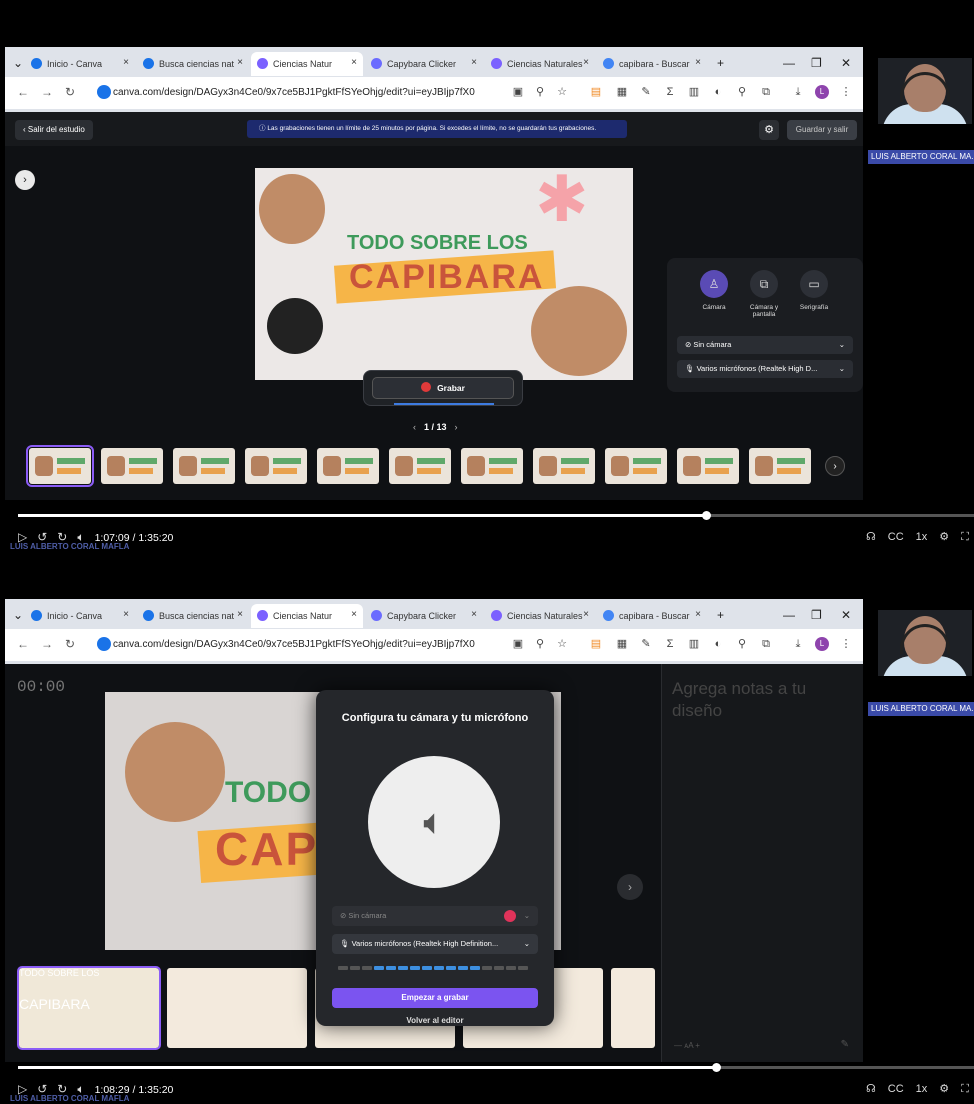 This screenshot has width=974, height=1104. What do you see at coordinates (765, 369) in the screenshot?
I see `mic-select: 🎙 Varios micrófonos (Realtek High D... ⌄` at bounding box center [765, 369].